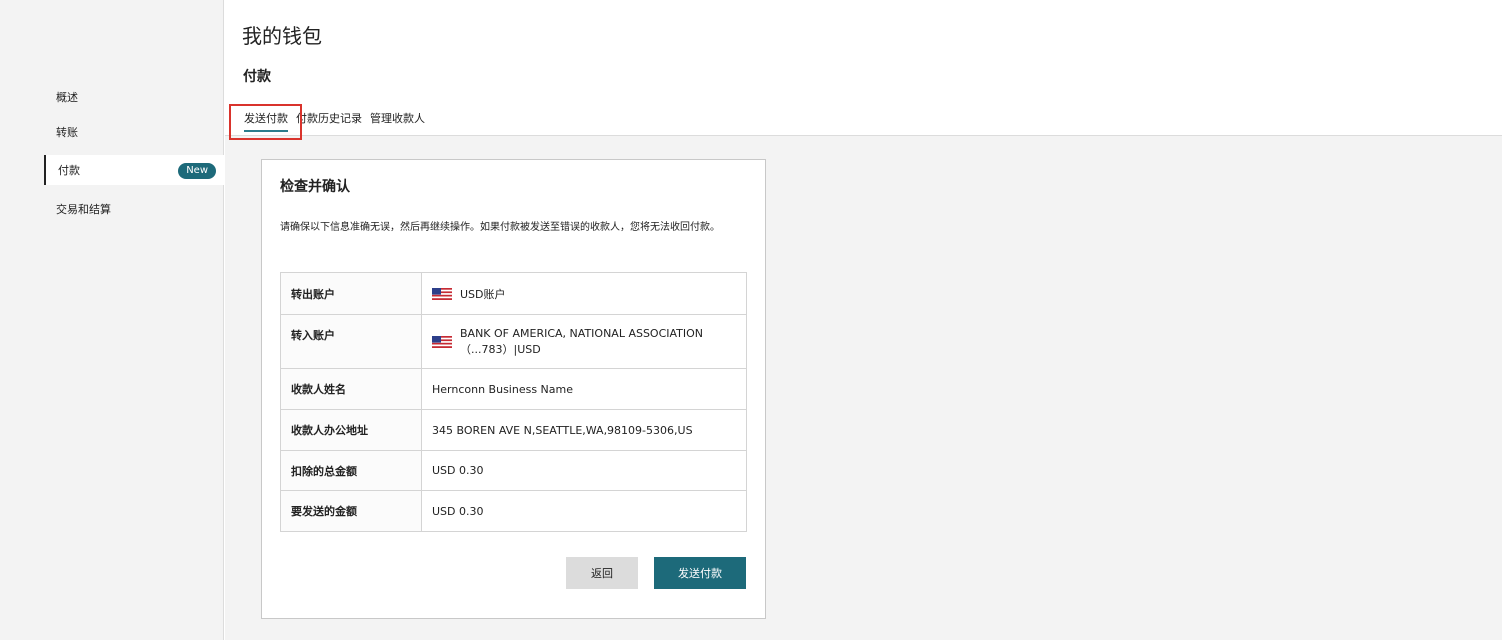 This screenshot has width=1502, height=640. What do you see at coordinates (83, 209) in the screenshot?
I see `sidebar-item-label: 交易和结算` at bounding box center [83, 209].